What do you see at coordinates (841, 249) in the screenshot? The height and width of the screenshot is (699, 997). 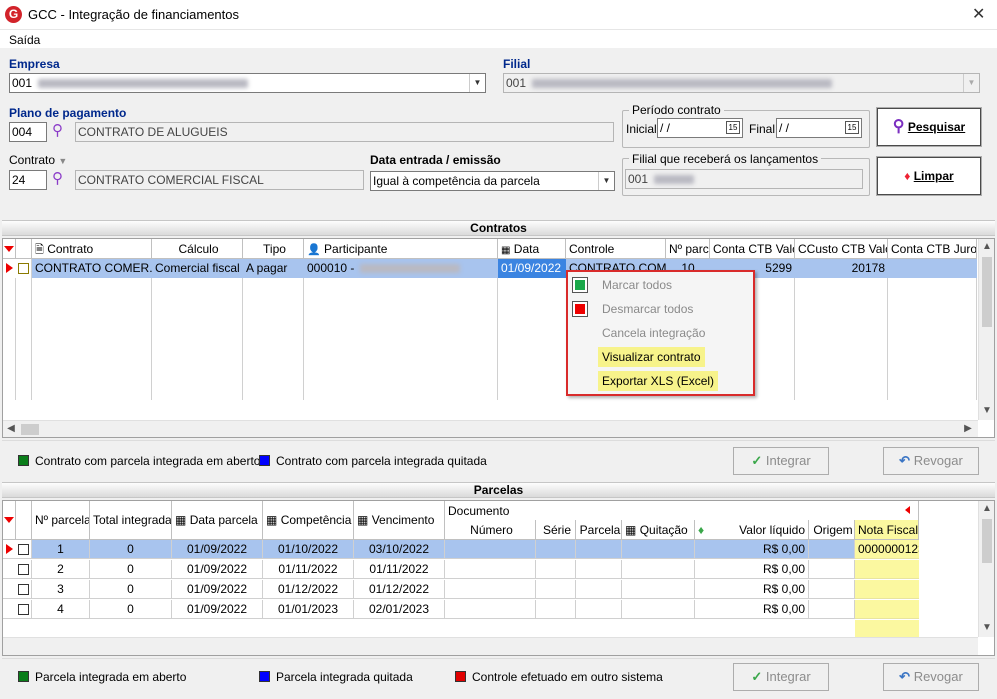 I see `col-ccusto-valor: CCusto CTB Valor` at bounding box center [841, 249].